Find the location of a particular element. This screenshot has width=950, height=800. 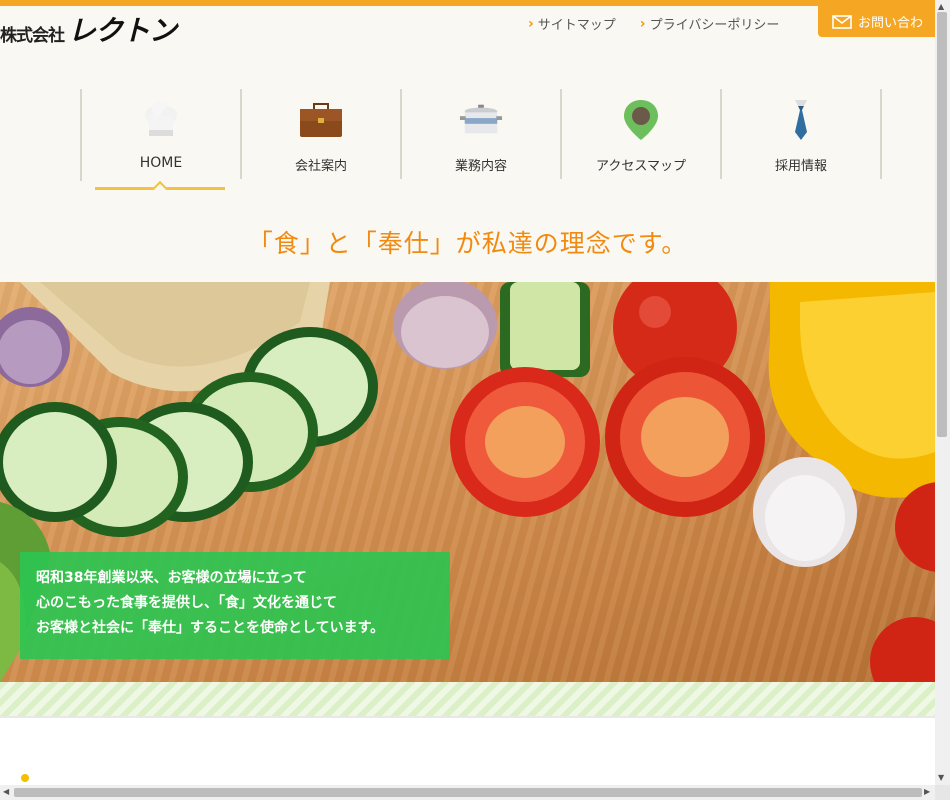

scroll-down-arrow-icon: ▼ is located at coordinates (941, 777).